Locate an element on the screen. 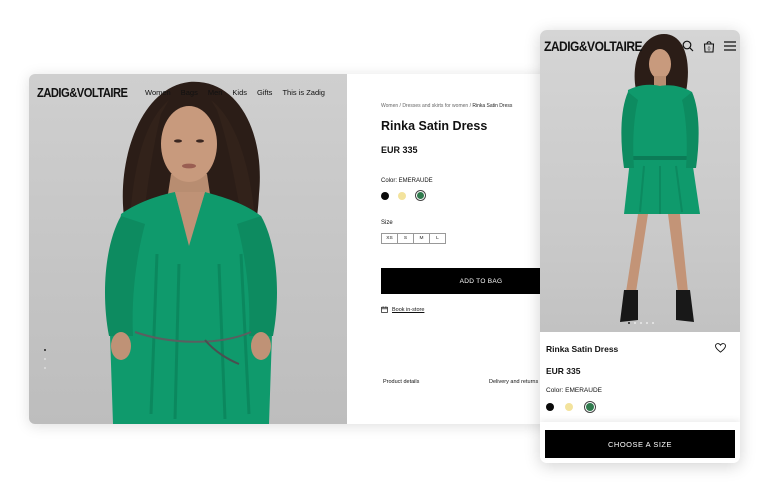 The height and width of the screenshot is (495, 770). size-option-l: L is located at coordinates (437, 238).